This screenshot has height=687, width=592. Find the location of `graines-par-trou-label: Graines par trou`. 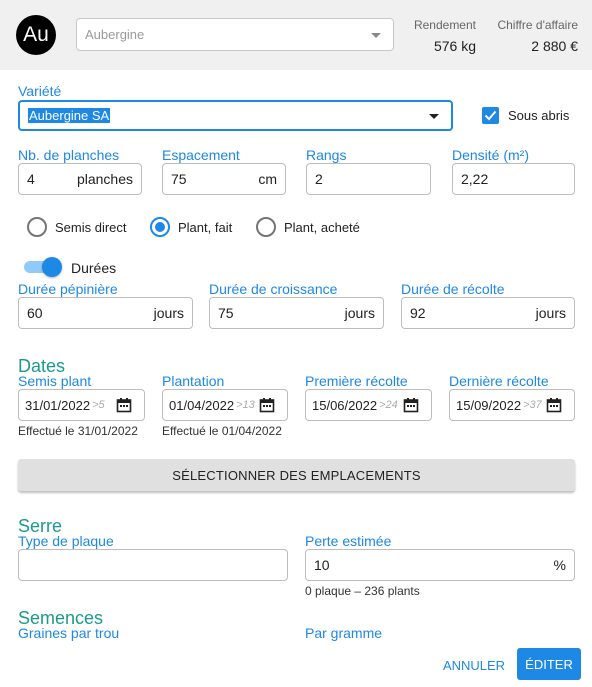

graines-par-trou-label: Graines par trou is located at coordinates (69, 633).